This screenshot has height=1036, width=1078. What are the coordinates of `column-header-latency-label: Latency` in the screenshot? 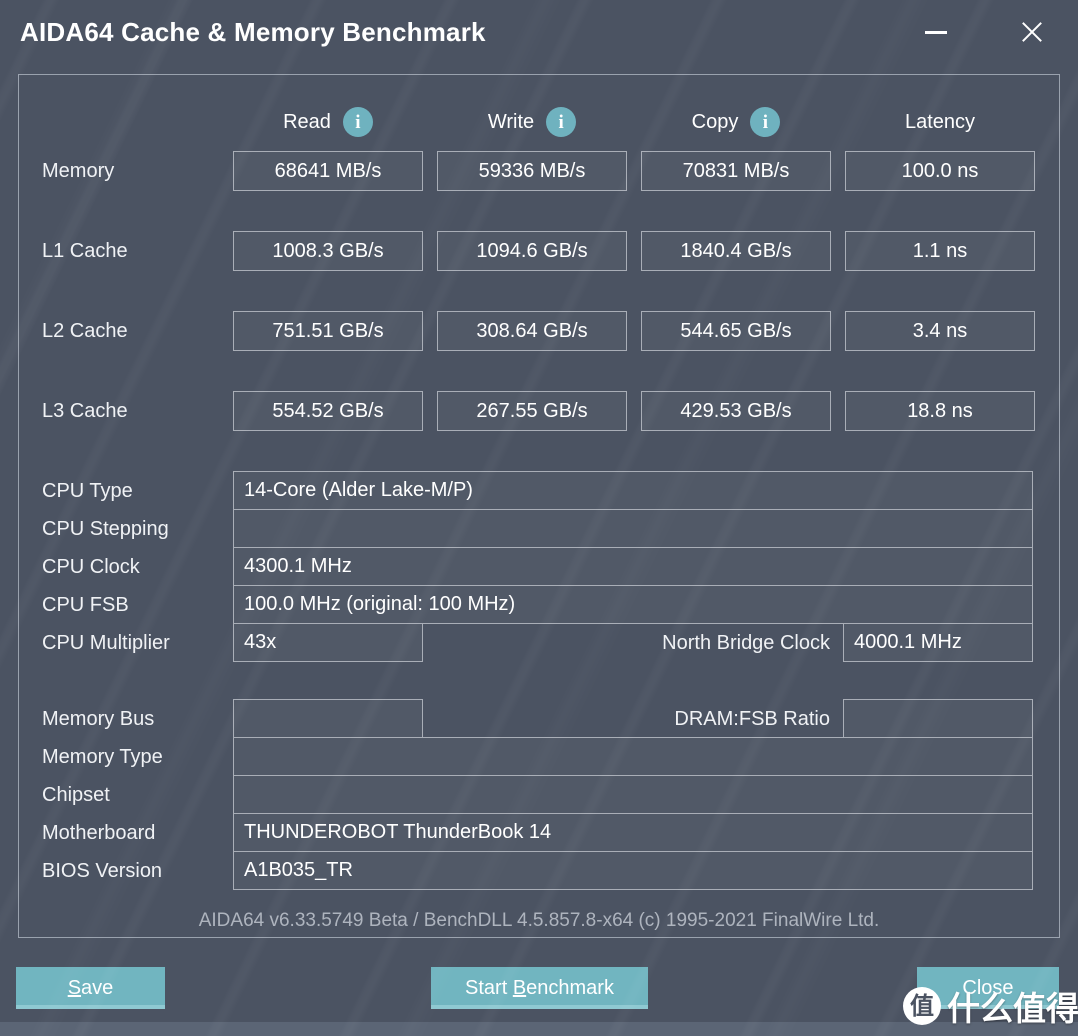 It's located at (940, 121).